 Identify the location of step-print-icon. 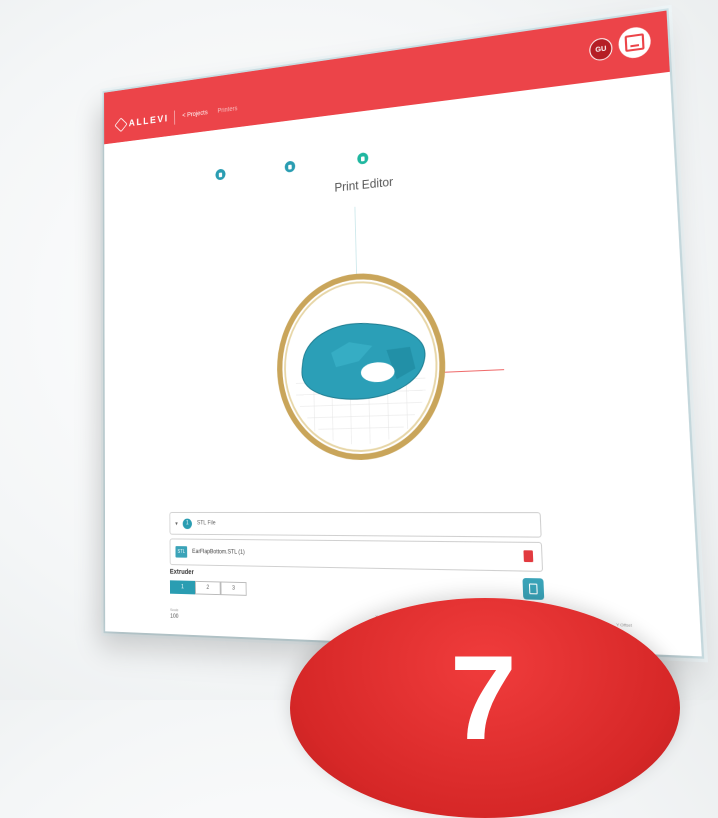
(363, 158).